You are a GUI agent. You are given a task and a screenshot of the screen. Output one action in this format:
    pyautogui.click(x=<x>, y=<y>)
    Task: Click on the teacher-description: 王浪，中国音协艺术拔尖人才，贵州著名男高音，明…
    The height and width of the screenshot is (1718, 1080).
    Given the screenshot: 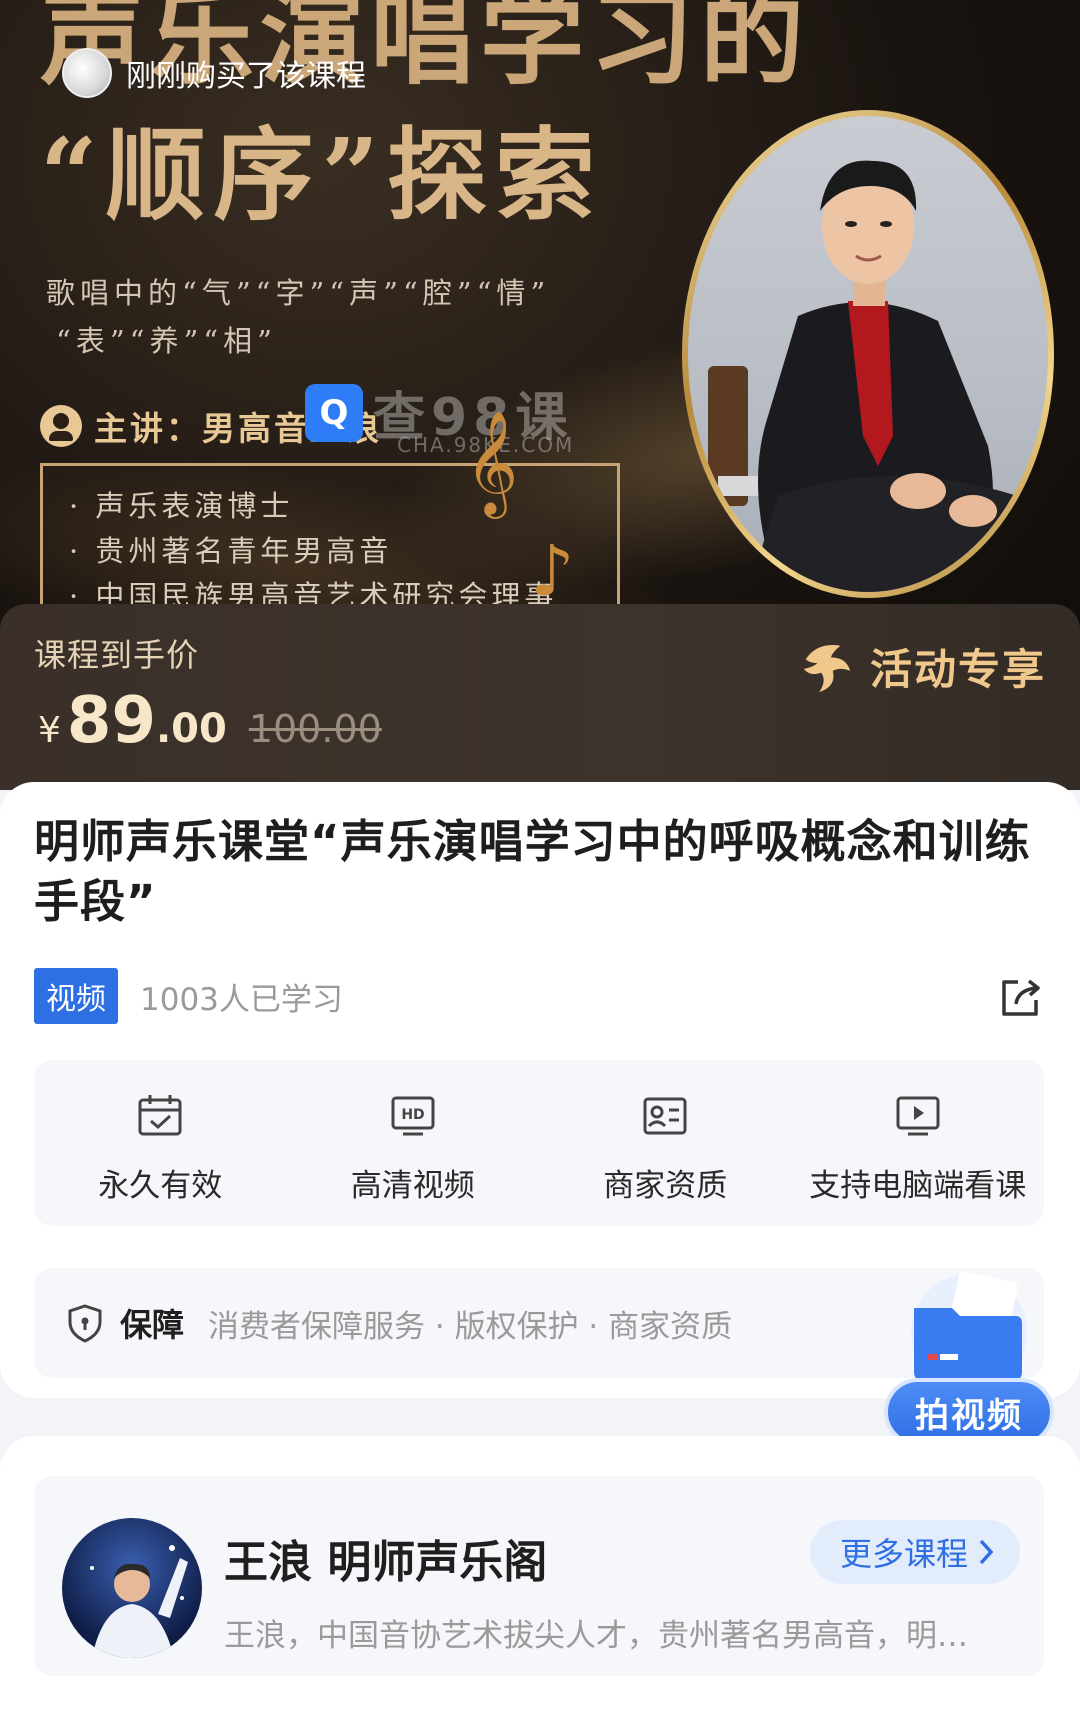 What is the action you would take?
    pyautogui.click(x=596, y=1636)
    